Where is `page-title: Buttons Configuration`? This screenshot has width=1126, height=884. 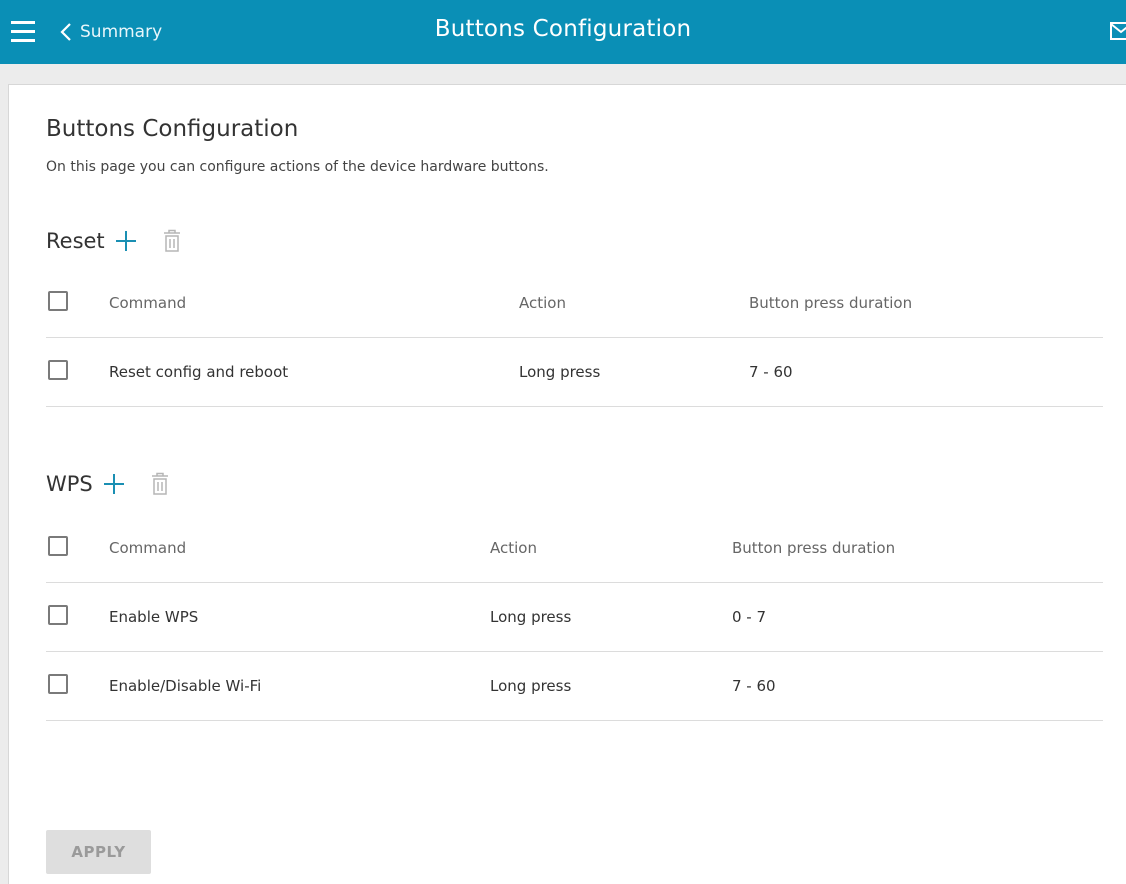
page-title: Buttons Configuration is located at coordinates (172, 129).